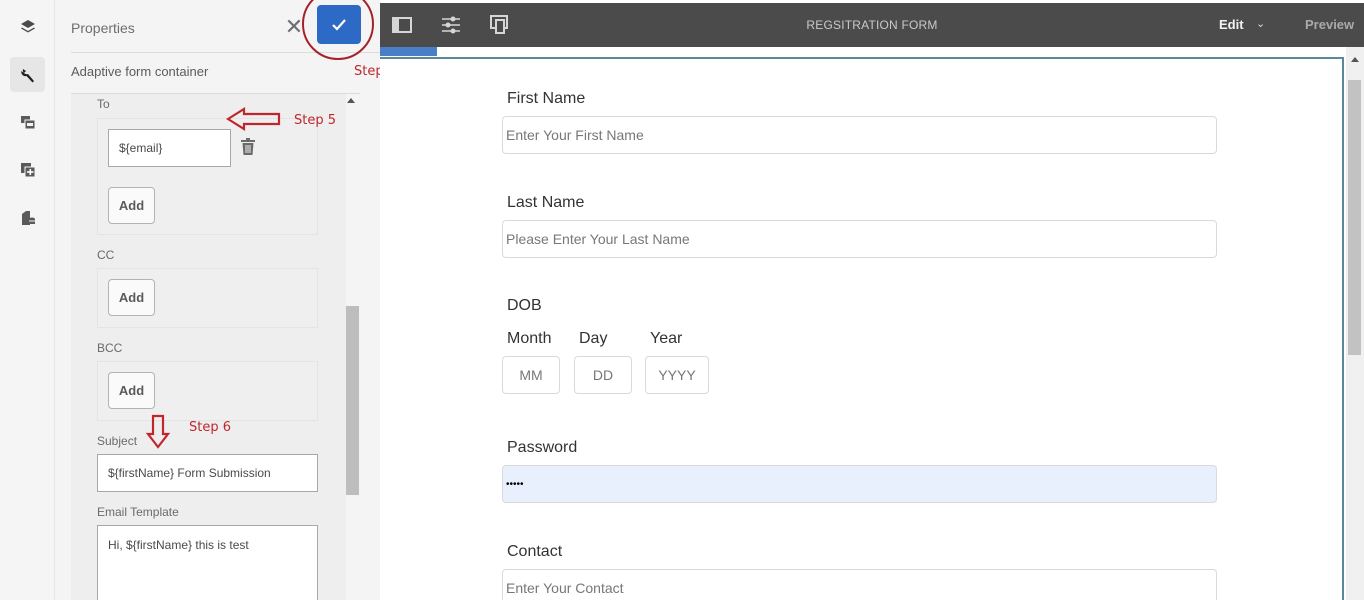 This screenshot has height=600, width=1364. I want to click on rail-components-button, so click(27, 169).